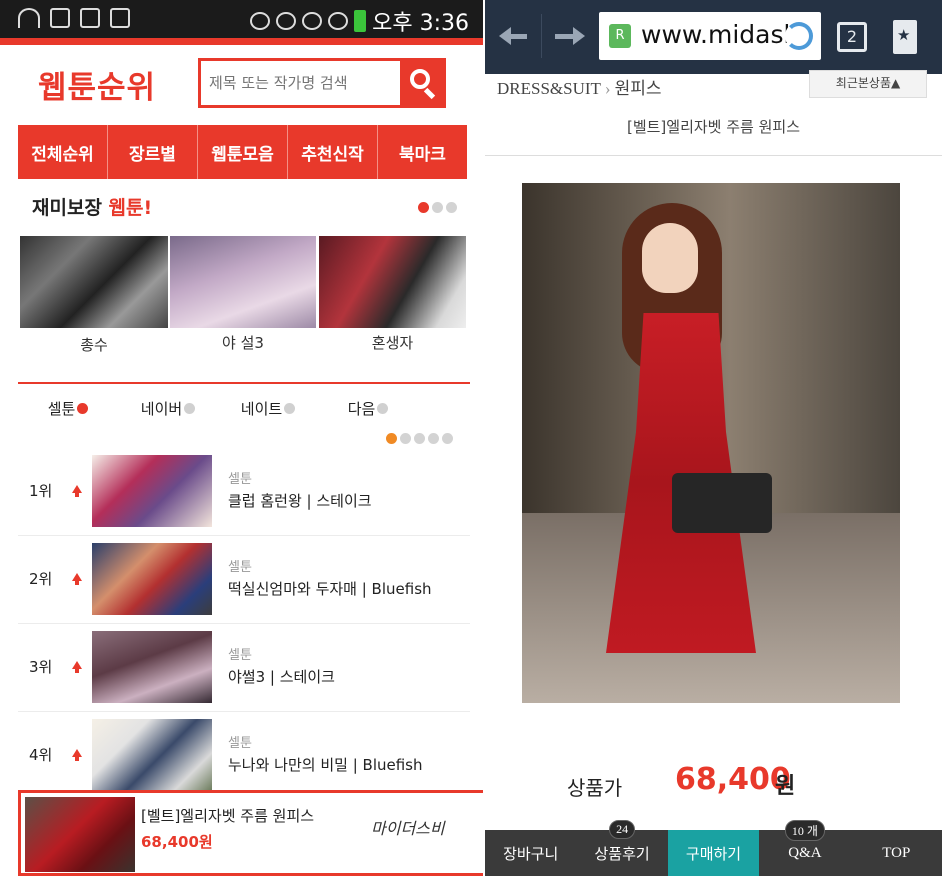 The width and height of the screenshot is (942, 876). I want to click on banner-ad: [벨트]엘리자벳 주름 원피스 68,400원 마이더스비, so click(250, 833).